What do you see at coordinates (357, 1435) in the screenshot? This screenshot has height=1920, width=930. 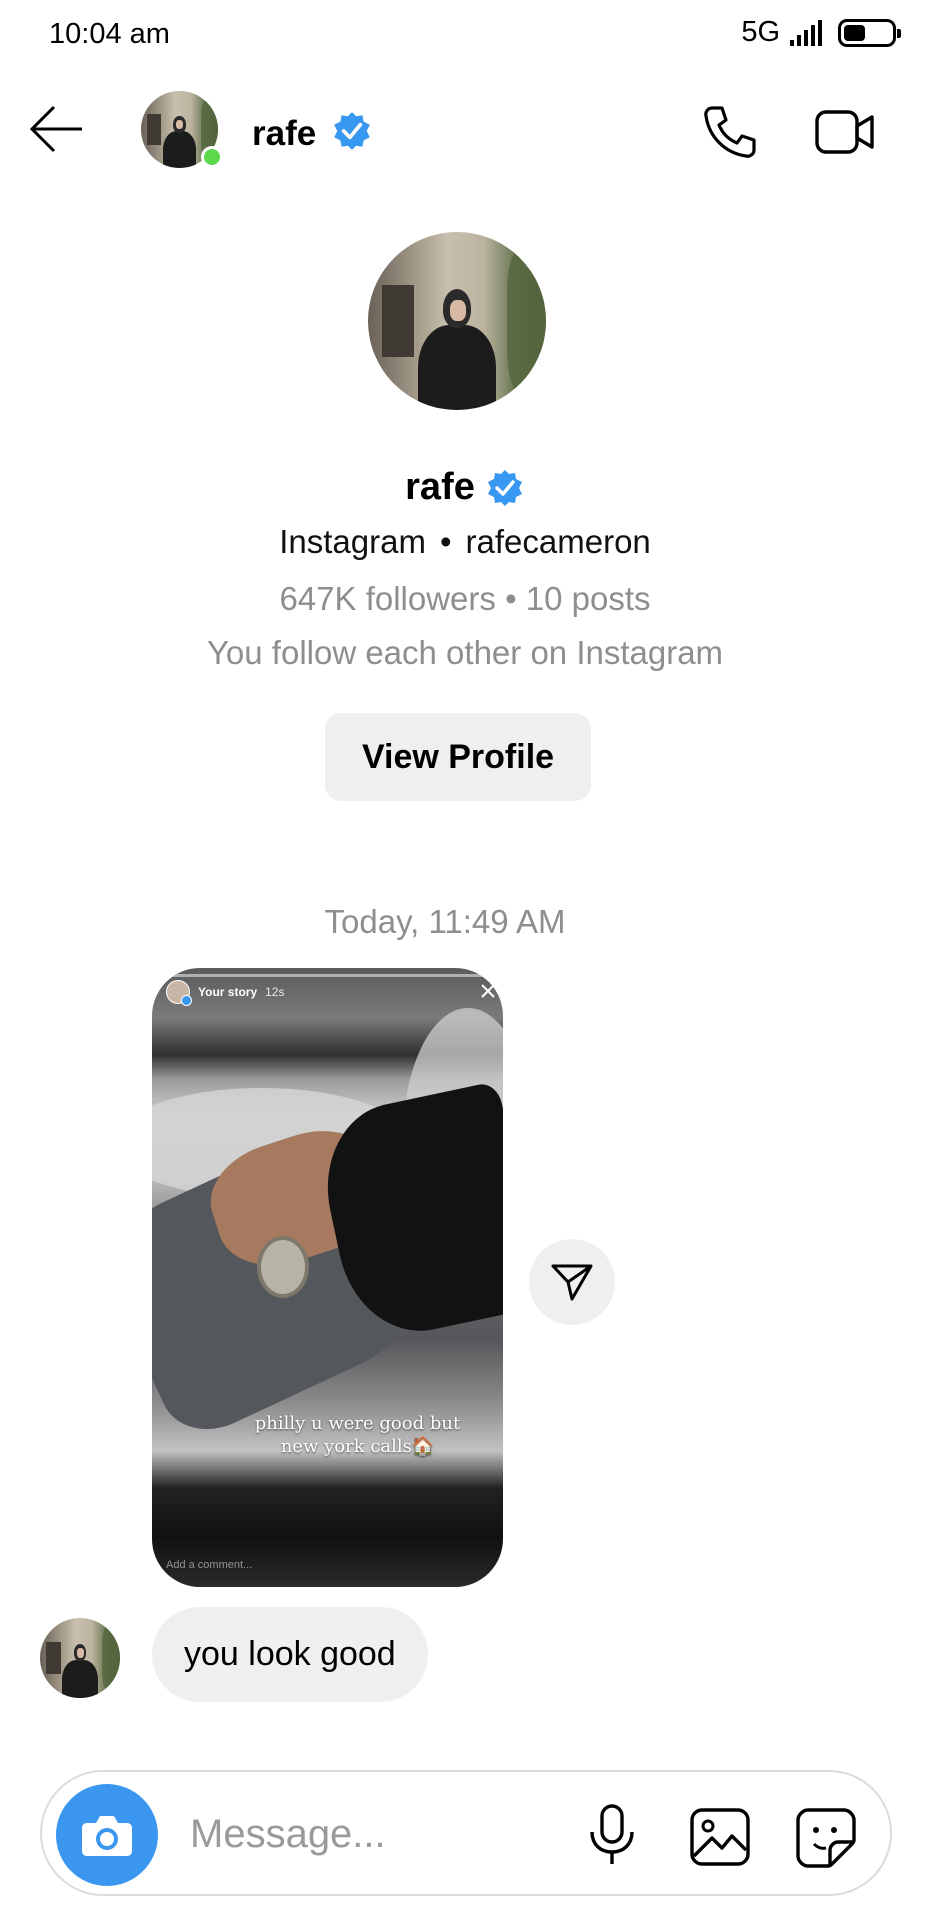 I see `story-caption: philly u were good but new york calls🏠` at bounding box center [357, 1435].